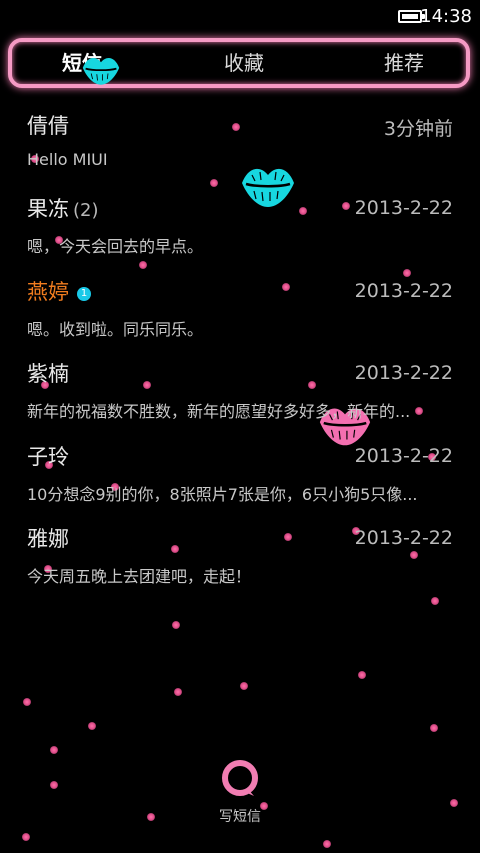 This screenshot has height=853, width=480. Describe the element at coordinates (446, 16) in the screenshot. I see `status-clock: 14:38` at that location.